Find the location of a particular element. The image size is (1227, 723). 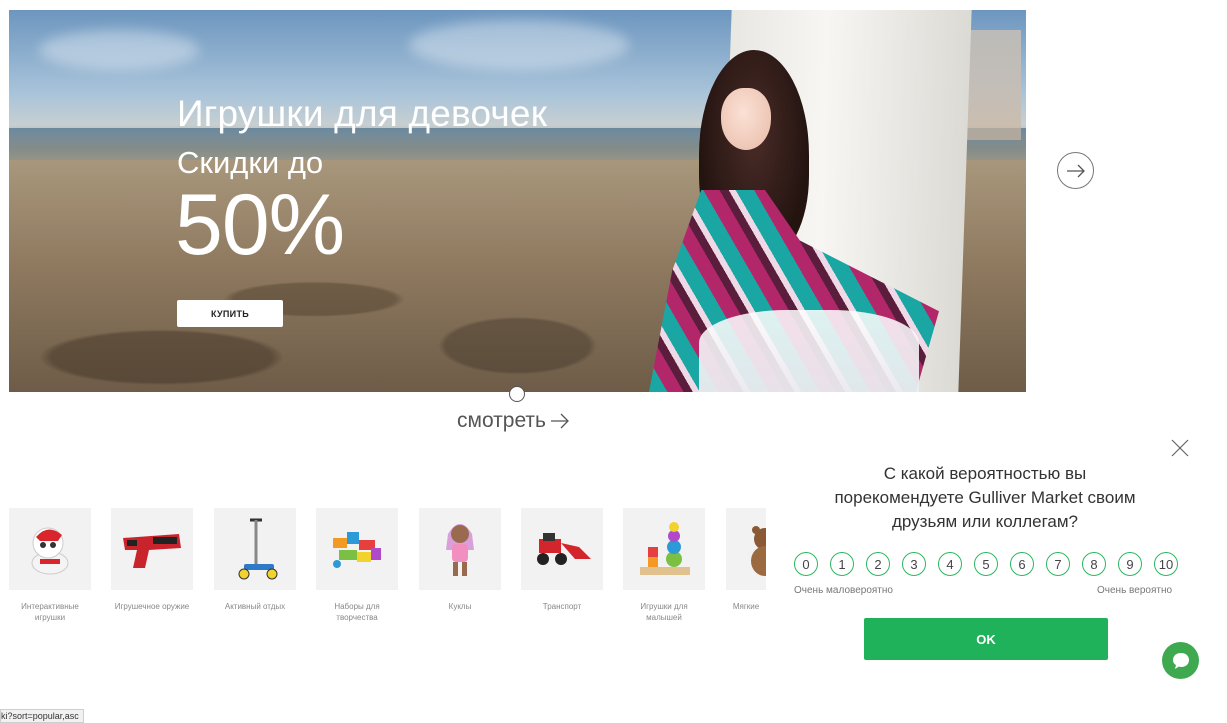

score-option: 4 is located at coordinates (950, 564).